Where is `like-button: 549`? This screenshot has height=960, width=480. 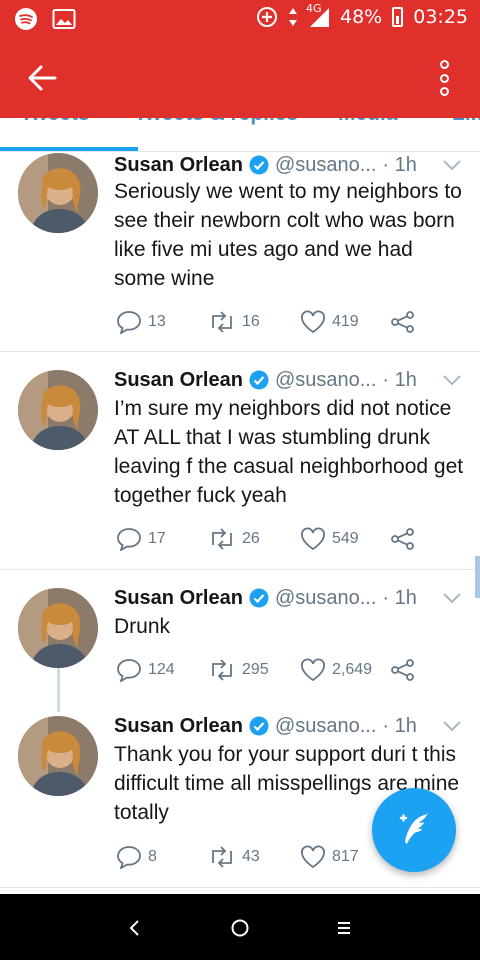
like-button: 549 is located at coordinates (345, 539).